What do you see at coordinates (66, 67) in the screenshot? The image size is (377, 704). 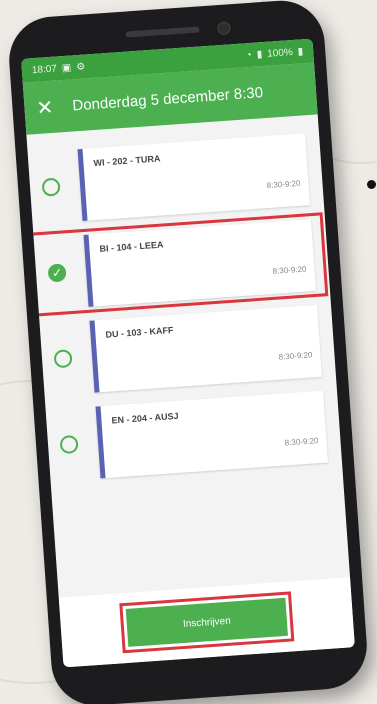 I see `message-icon: ▣` at bounding box center [66, 67].